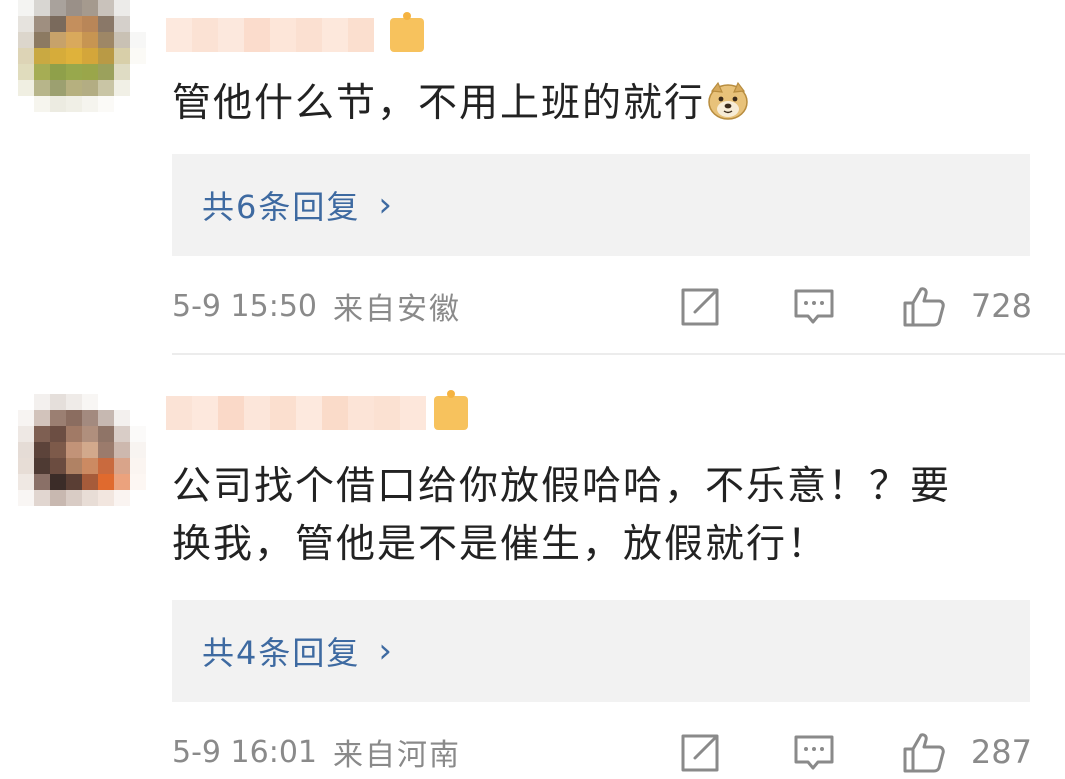 Image resolution: width=1065 pixels, height=779 pixels. What do you see at coordinates (281, 651) in the screenshot?
I see `view-replies-link: 共4条回复` at bounding box center [281, 651].